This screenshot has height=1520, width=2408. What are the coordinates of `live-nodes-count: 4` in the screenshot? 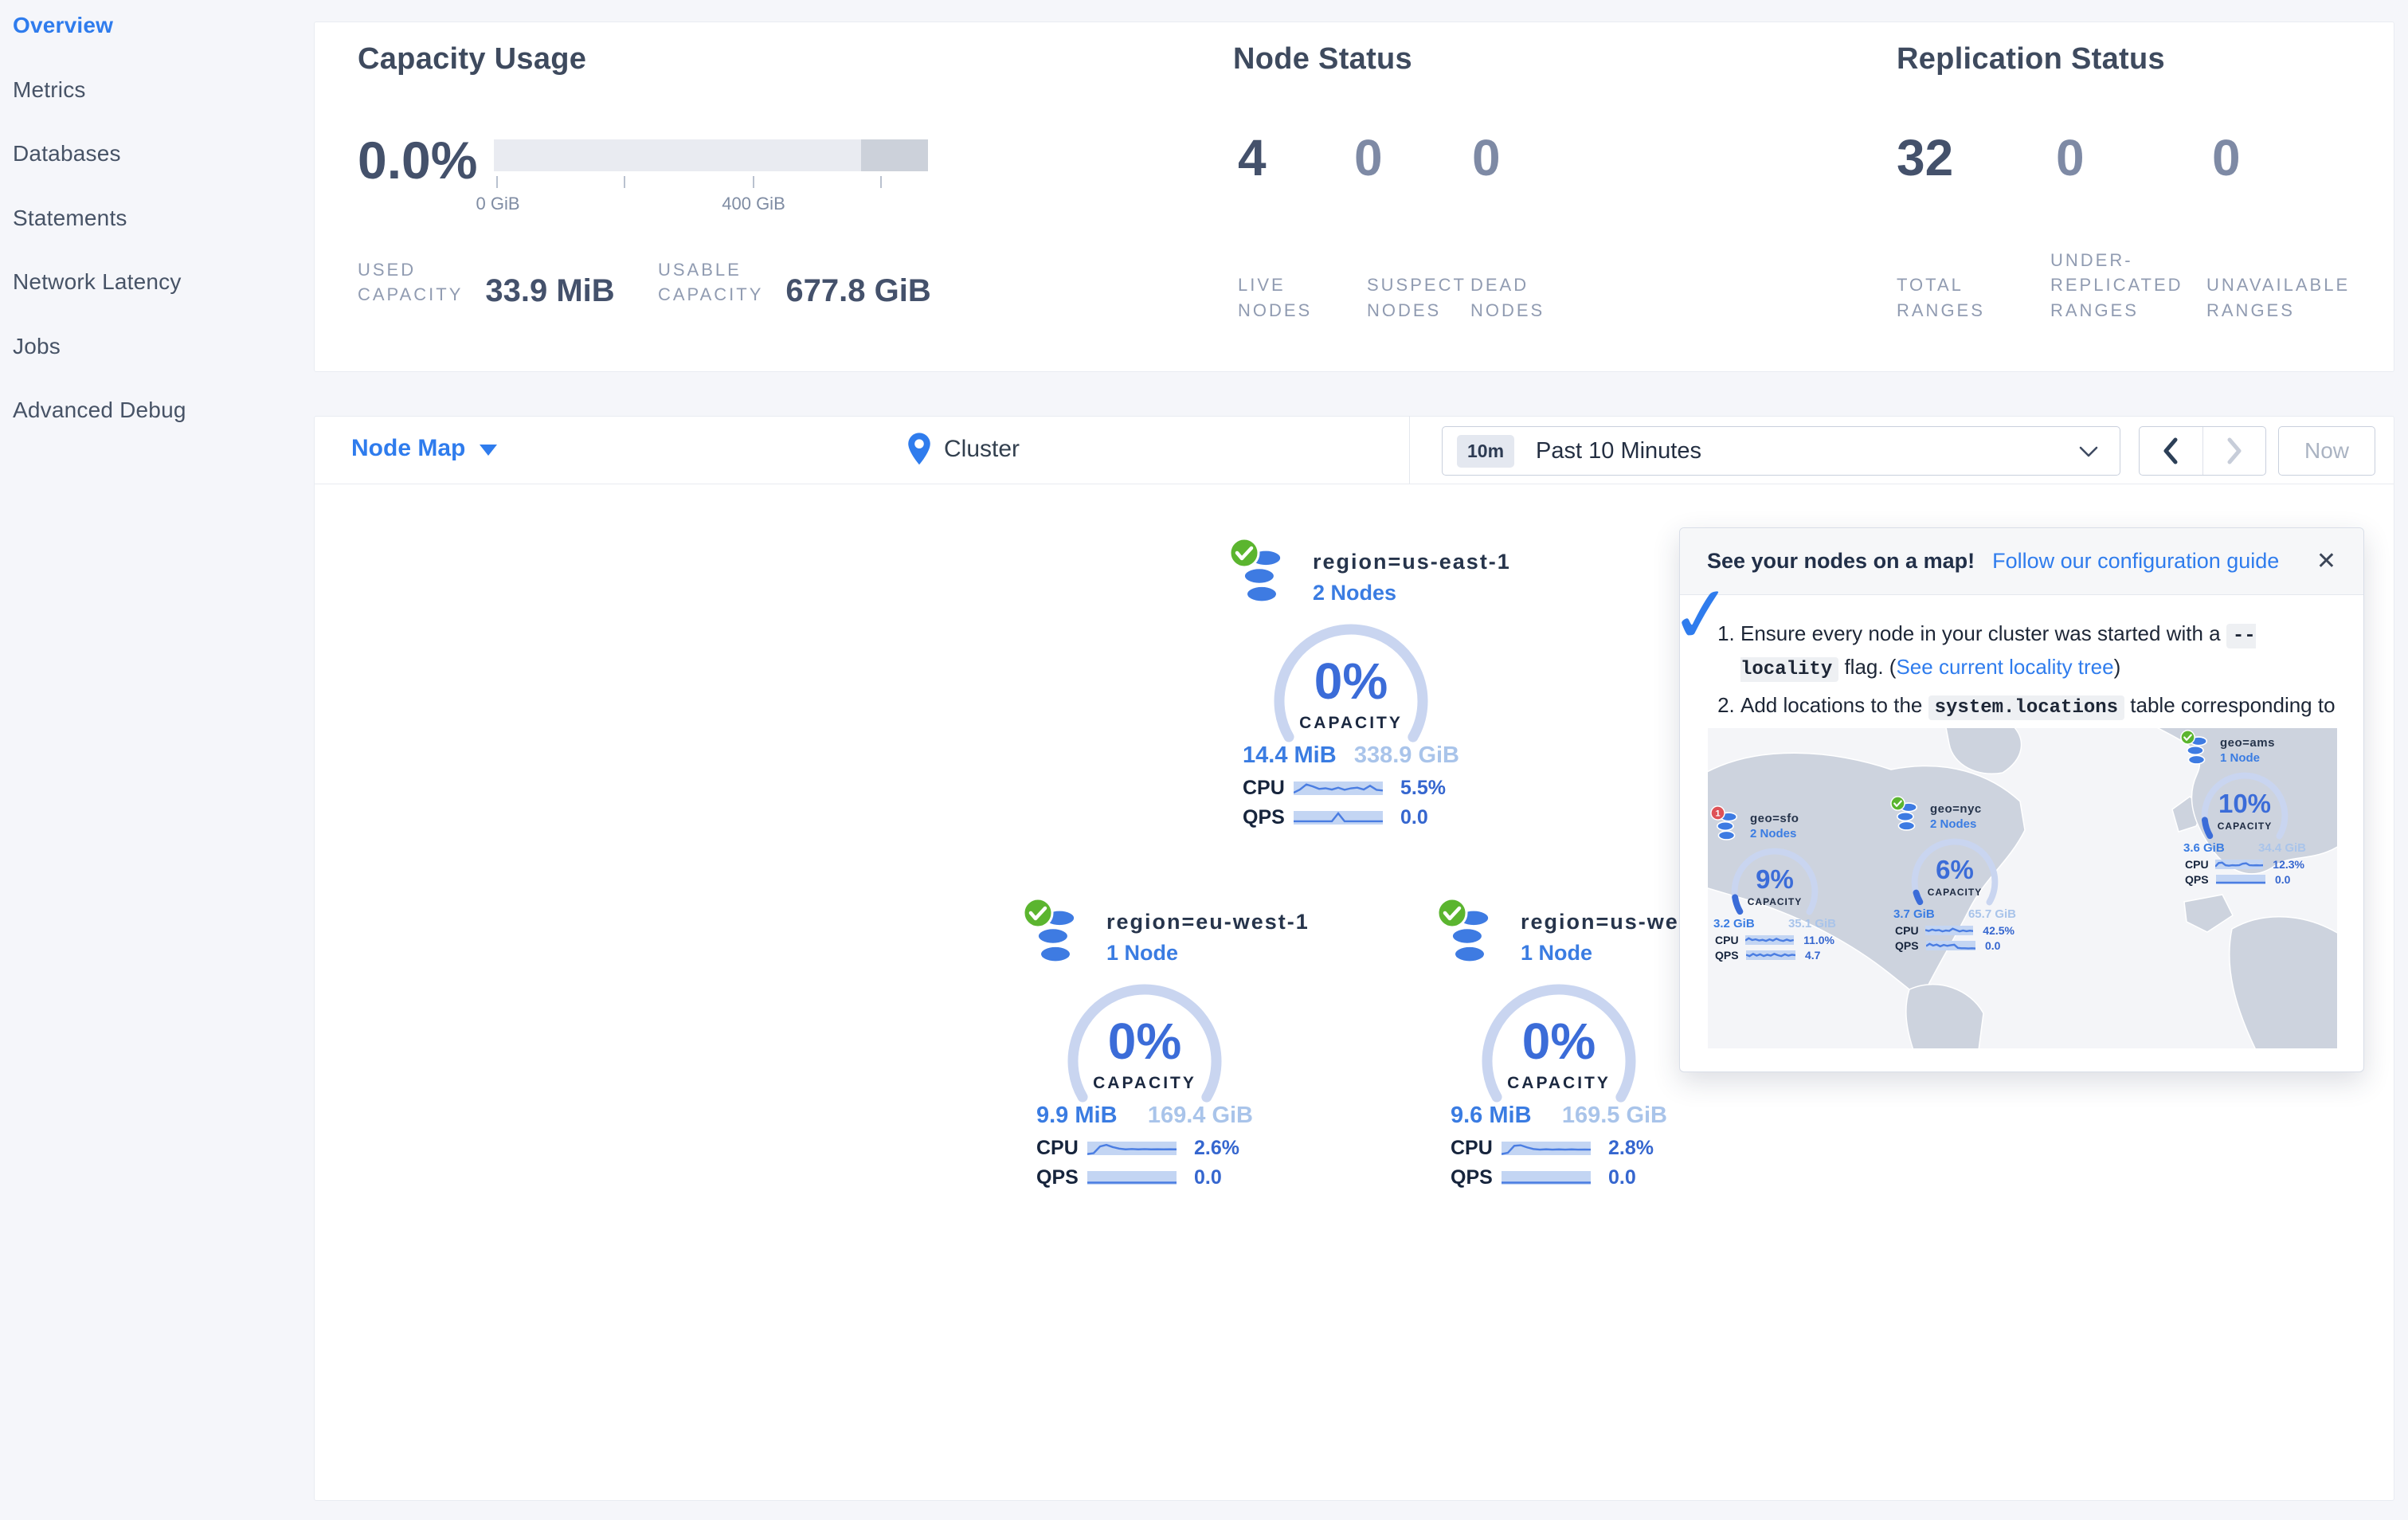 It's located at (1253, 158).